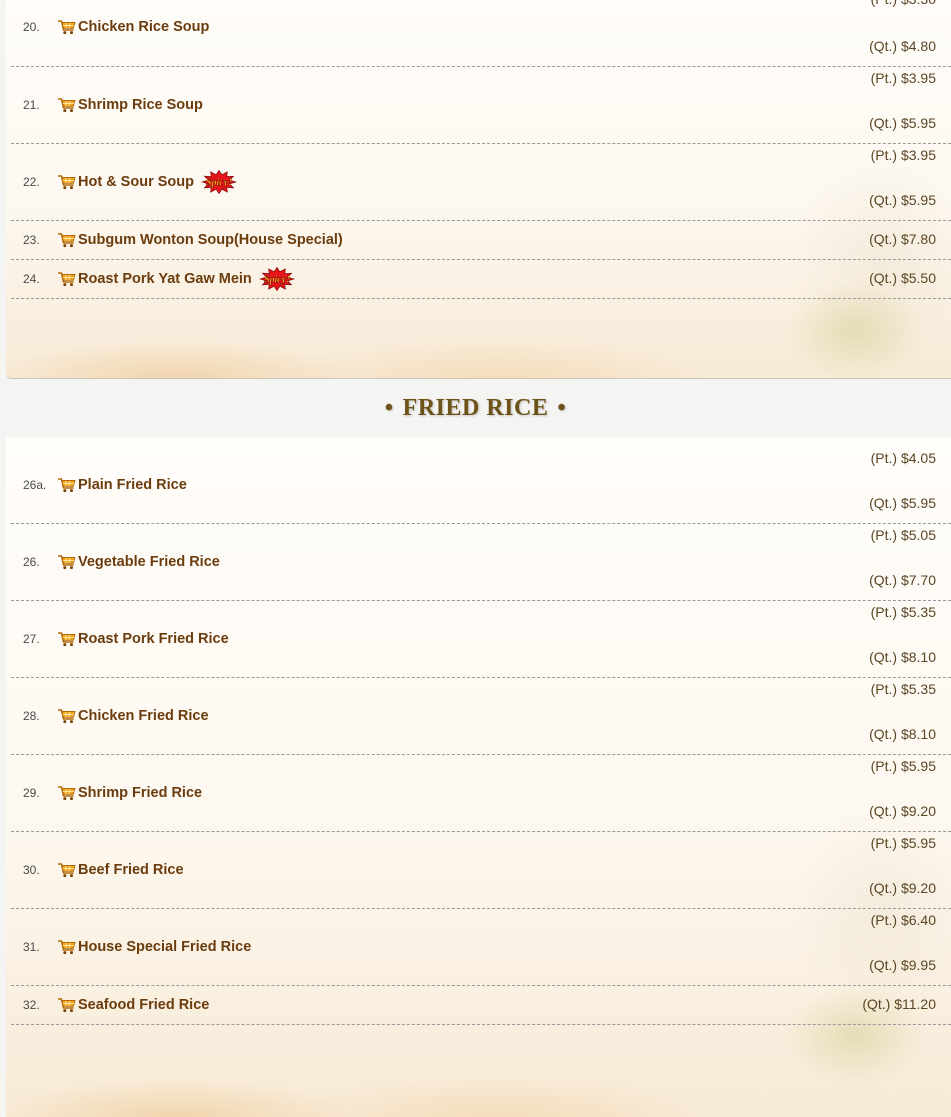 The image size is (951, 1117). What do you see at coordinates (31, 561) in the screenshot?
I see `item-number: 26.` at bounding box center [31, 561].